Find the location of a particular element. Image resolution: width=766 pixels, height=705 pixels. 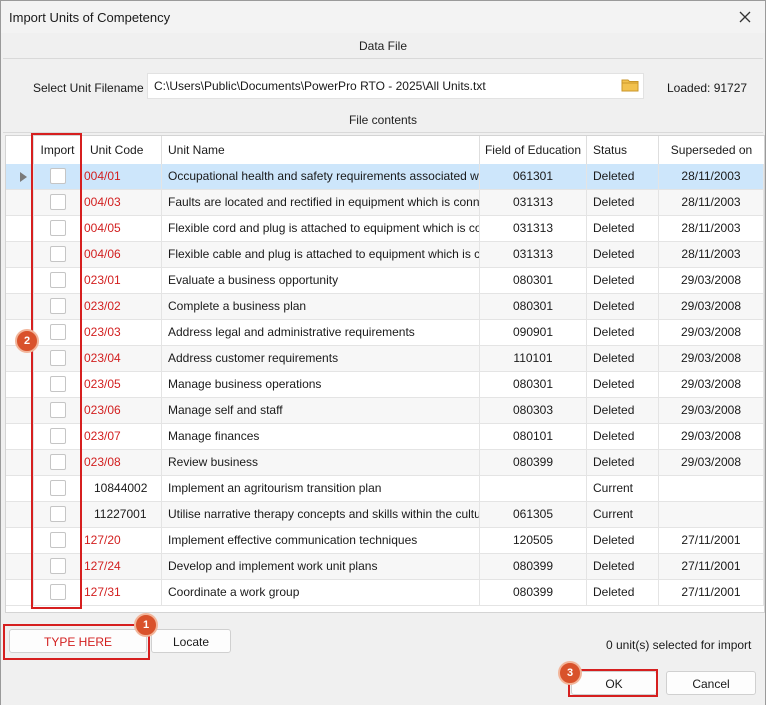

close-icon is located at coordinates (745, 17).